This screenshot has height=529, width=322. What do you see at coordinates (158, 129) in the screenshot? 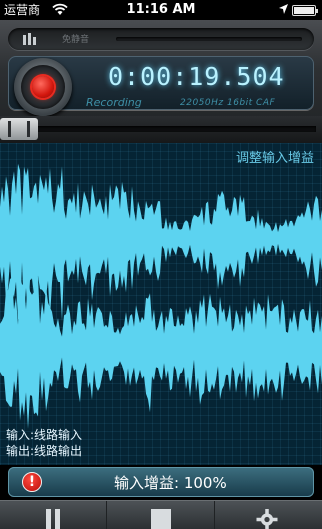
I see `position-slider-track` at bounding box center [158, 129].